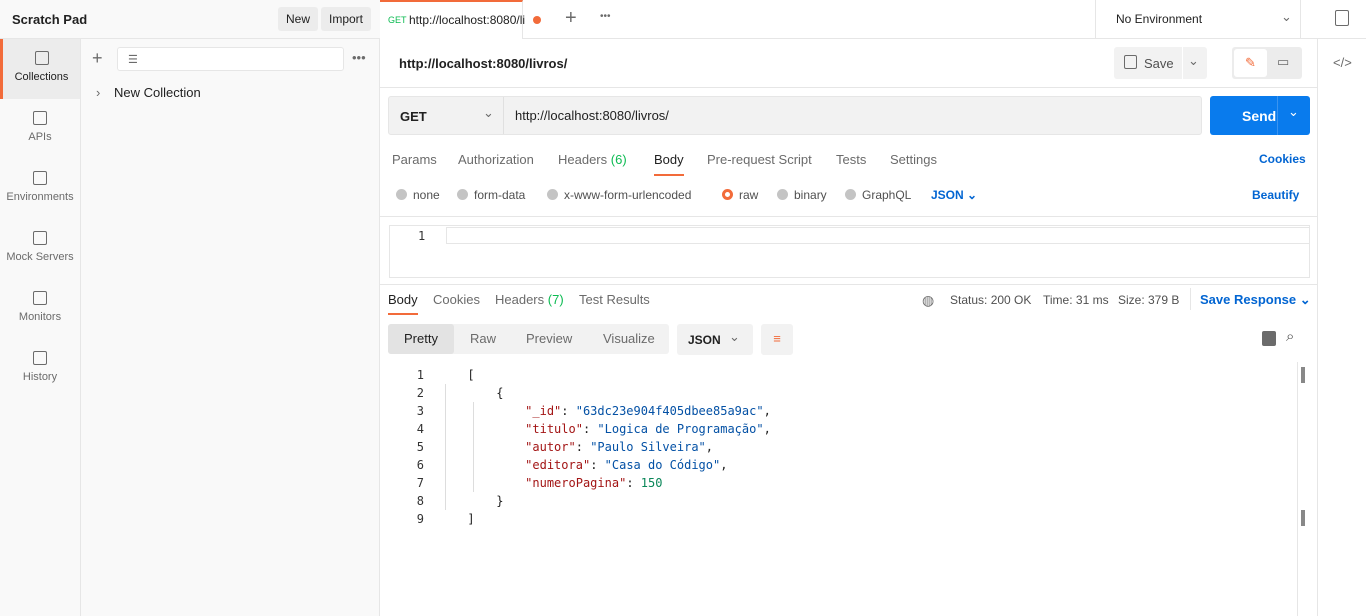 This screenshot has height=616, width=1366. I want to click on radio-label: raw, so click(749, 195).